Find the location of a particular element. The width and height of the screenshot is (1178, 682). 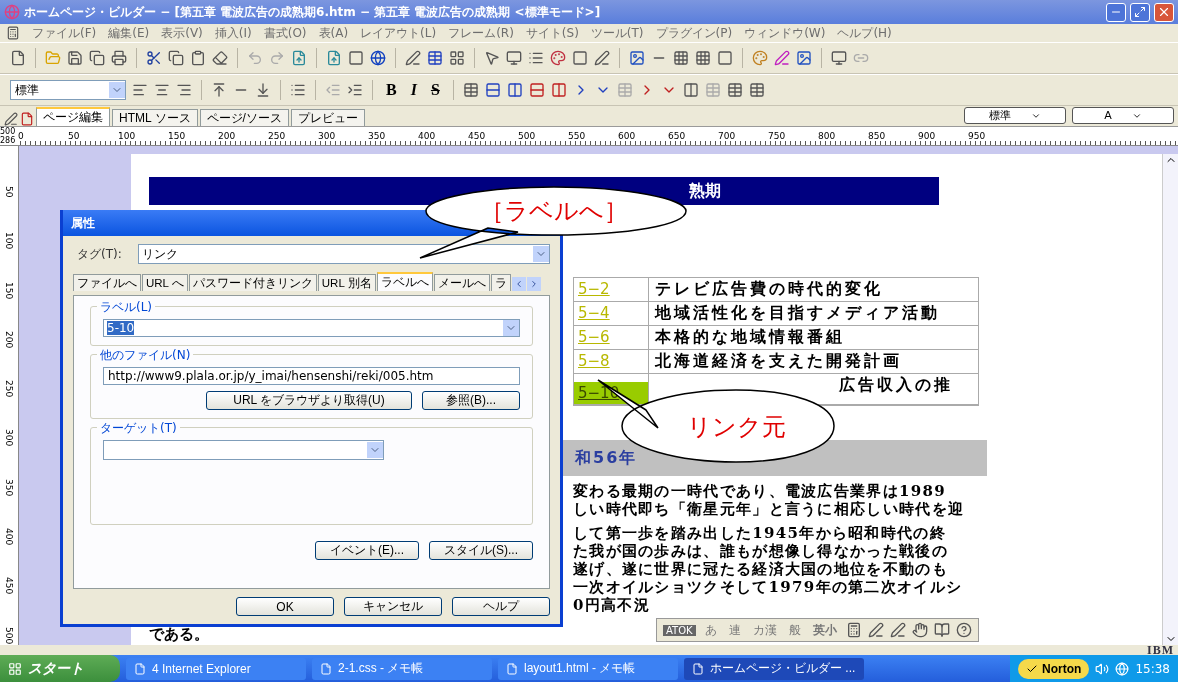

picture-icon is located at coordinates (804, 58).